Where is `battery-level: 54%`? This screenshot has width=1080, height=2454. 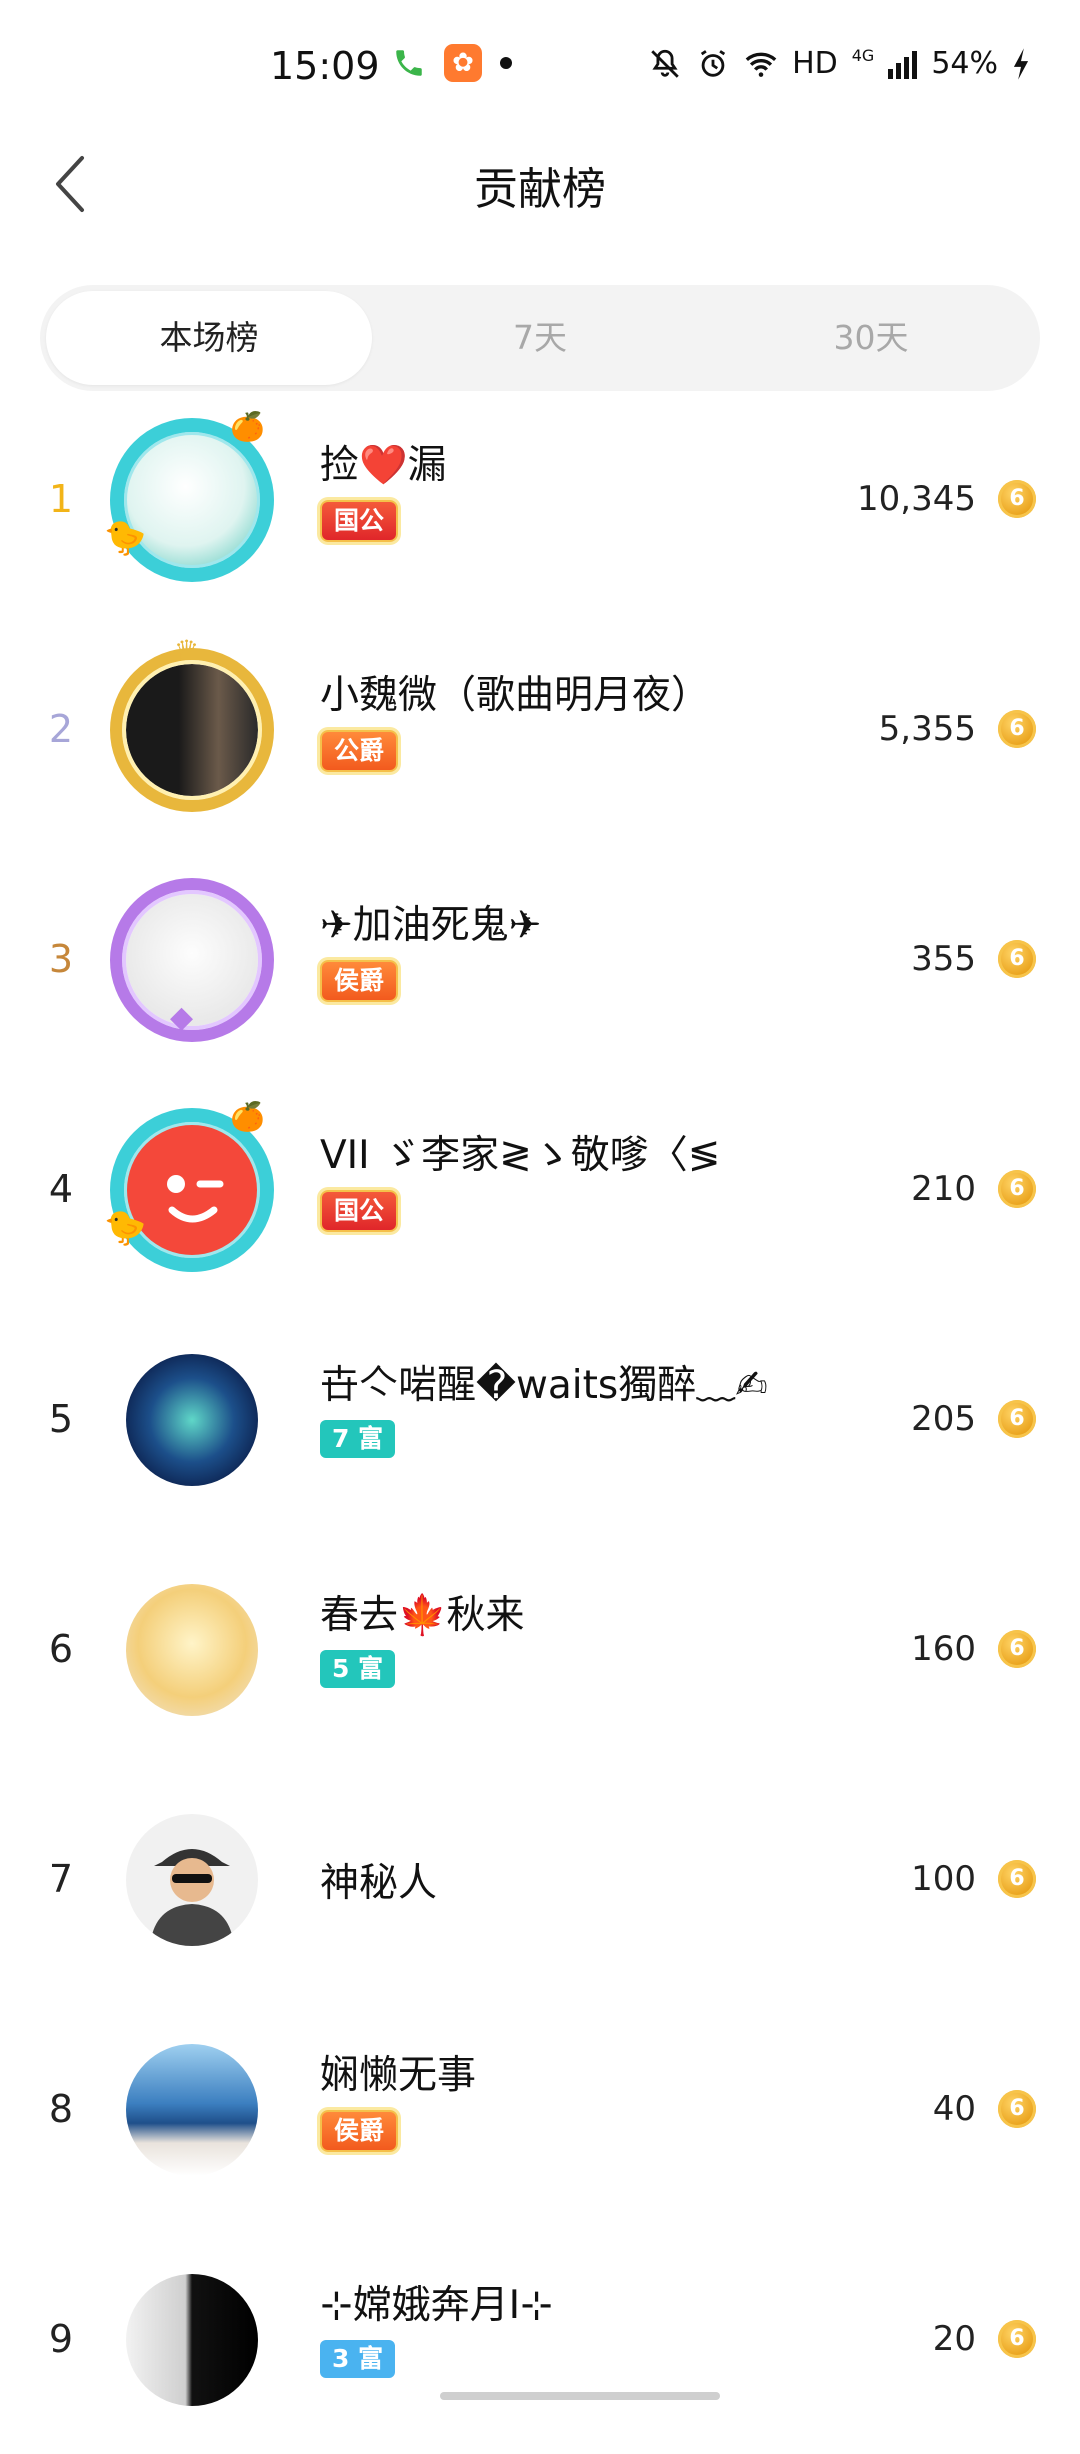 battery-level: 54% is located at coordinates (964, 63).